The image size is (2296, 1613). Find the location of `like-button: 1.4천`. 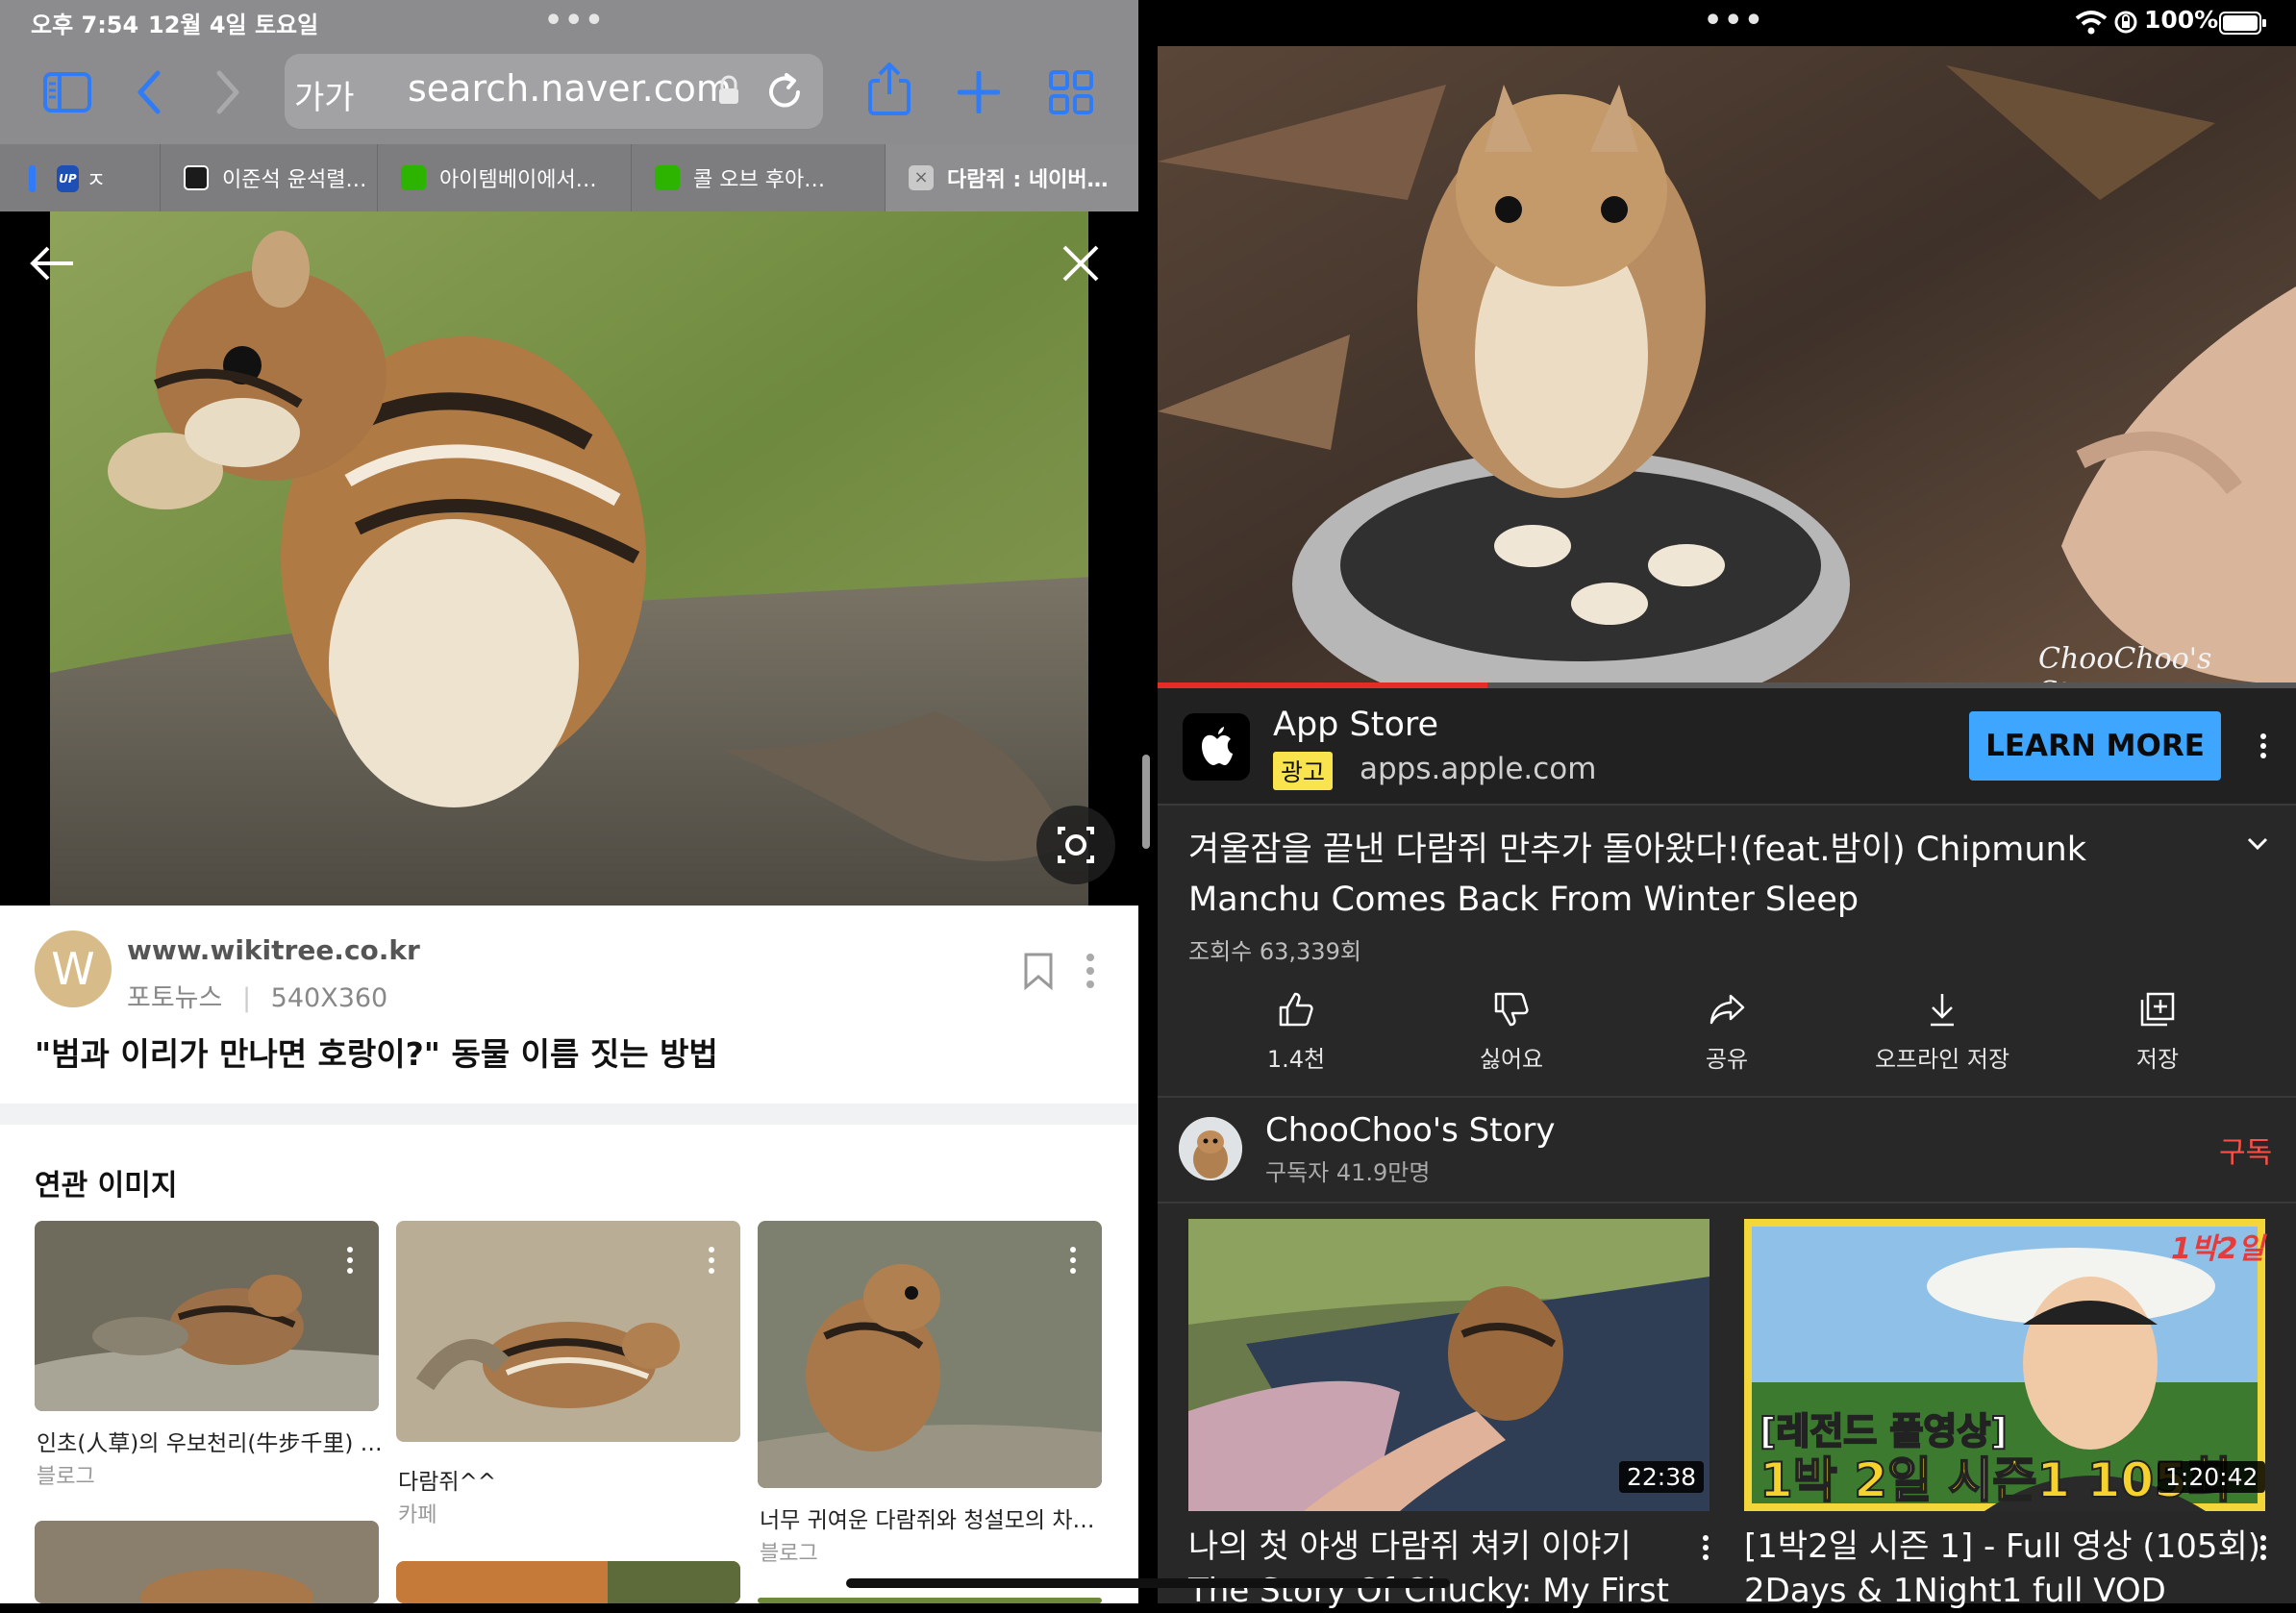

like-button: 1.4천 is located at coordinates (1296, 1032).